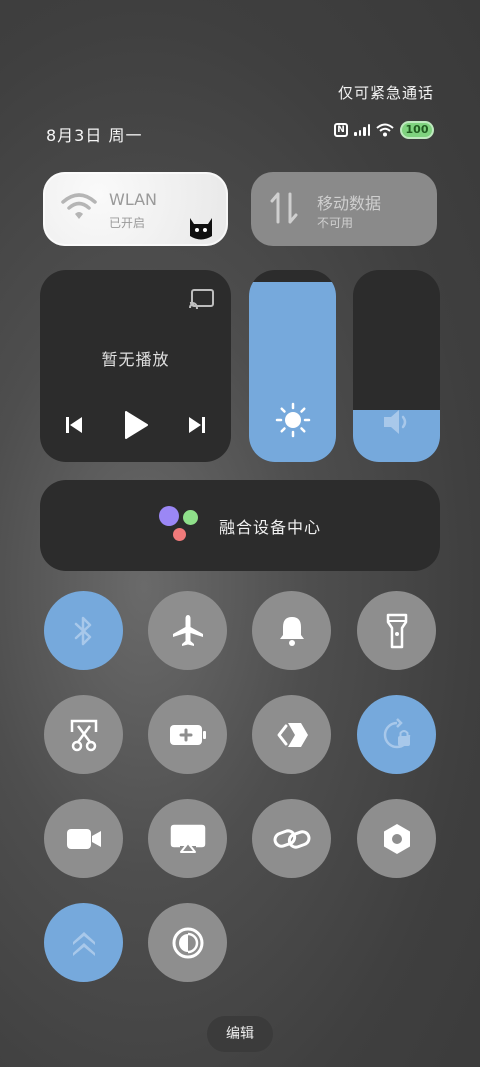  I want to click on bluetooth-icon, so click(82, 630).